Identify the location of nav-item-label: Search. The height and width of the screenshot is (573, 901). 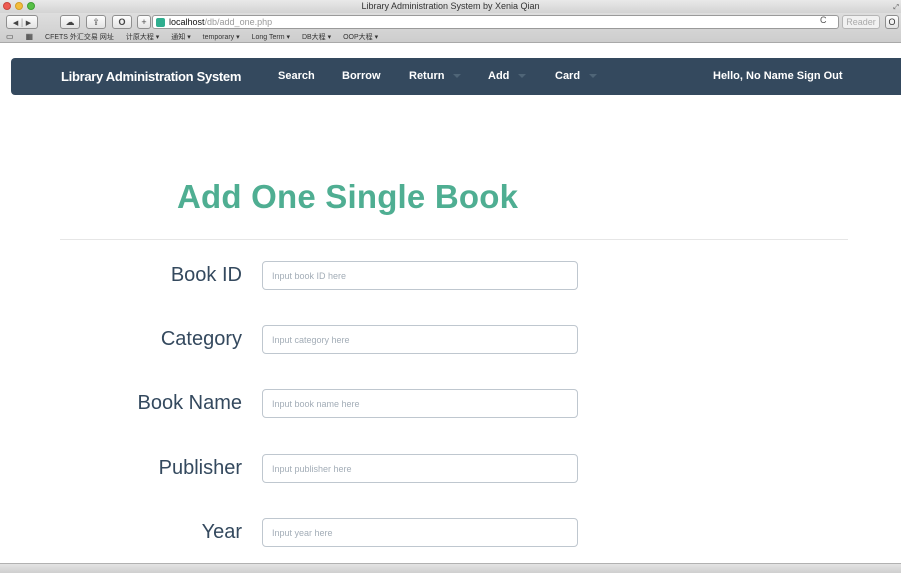
(296, 76).